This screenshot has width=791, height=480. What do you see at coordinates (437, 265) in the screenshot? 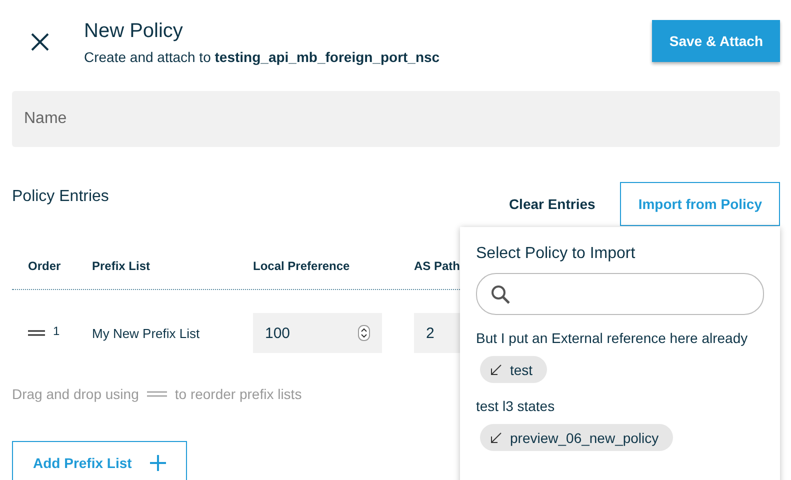
I see `column-header: AS Path` at bounding box center [437, 265].